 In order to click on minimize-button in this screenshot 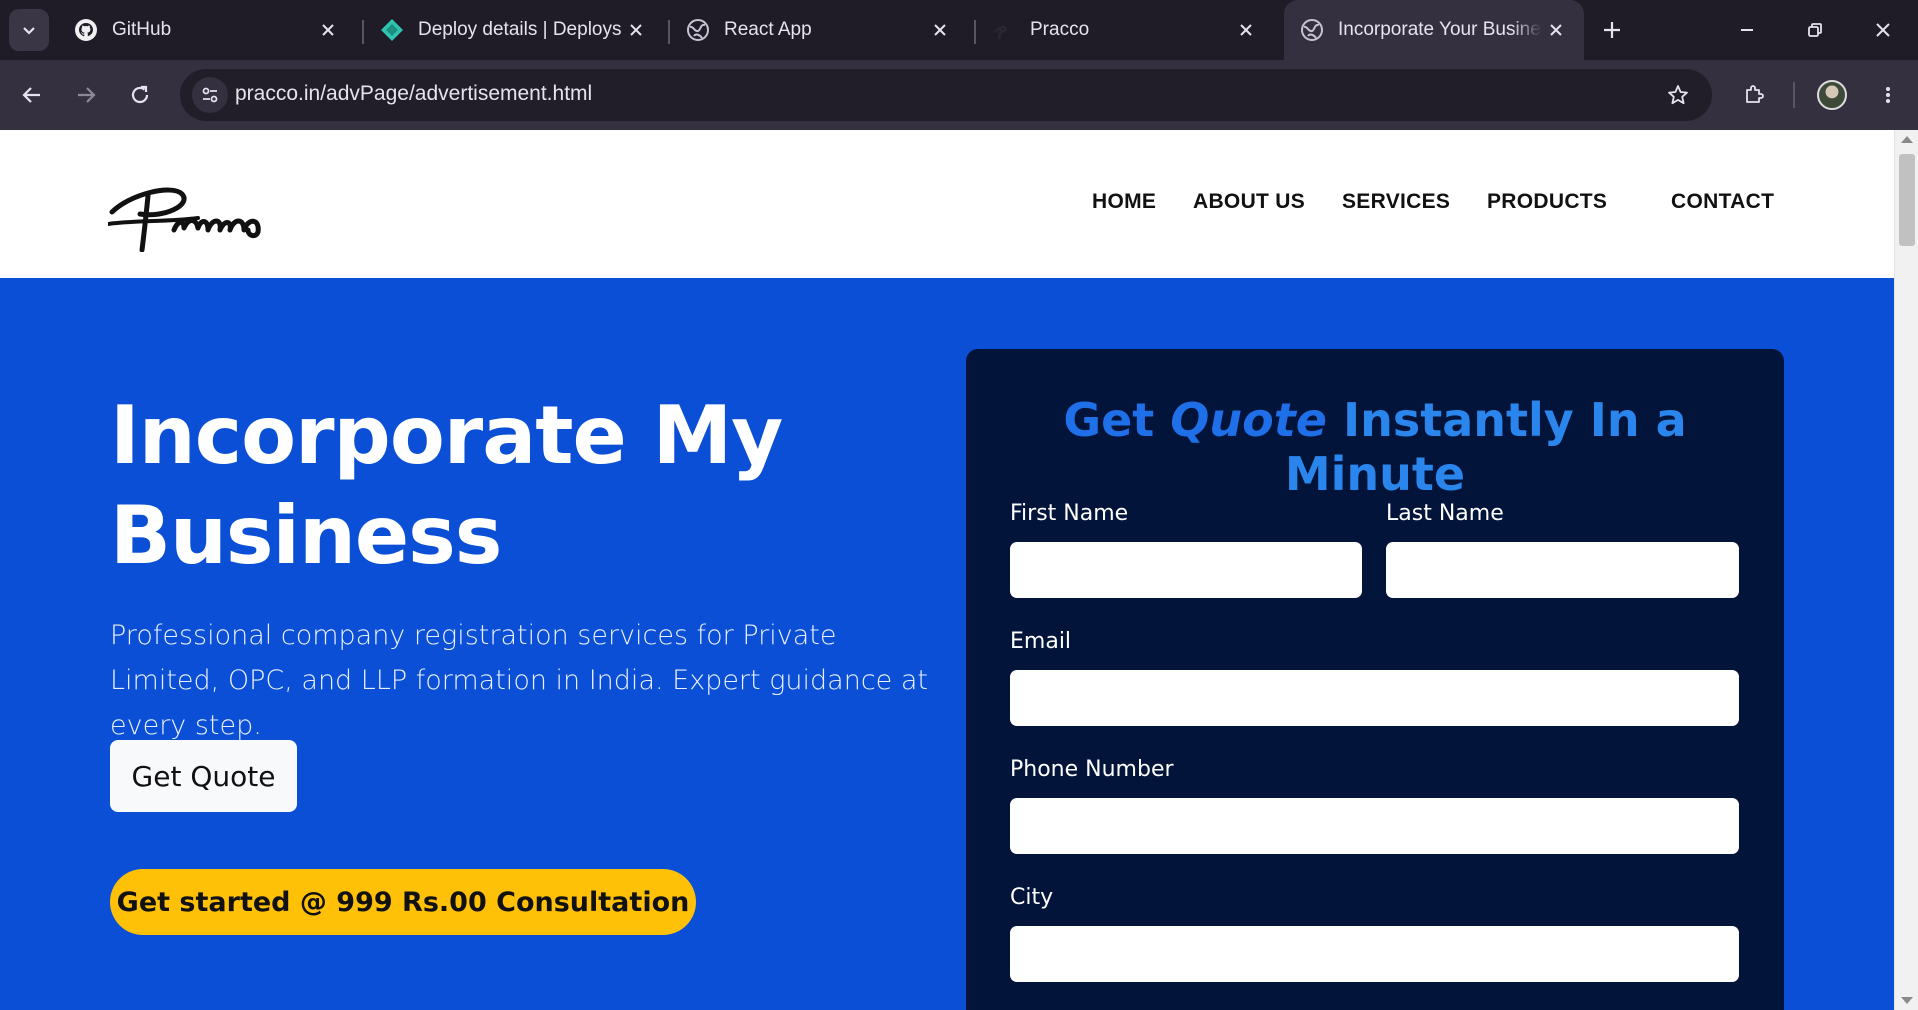, I will do `click(1747, 30)`.